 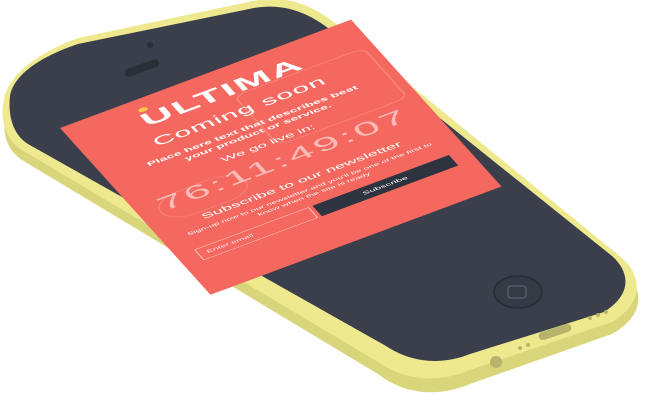 I want to click on headphone-jack, so click(x=496, y=362).